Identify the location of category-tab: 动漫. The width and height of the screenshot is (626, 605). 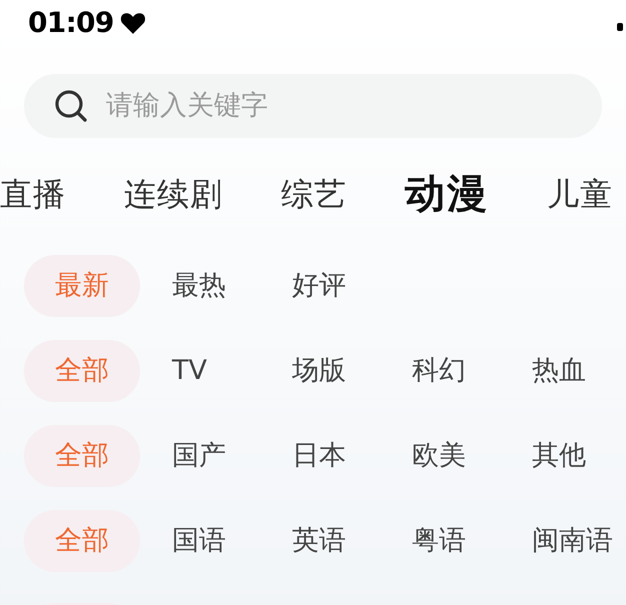
(447, 194).